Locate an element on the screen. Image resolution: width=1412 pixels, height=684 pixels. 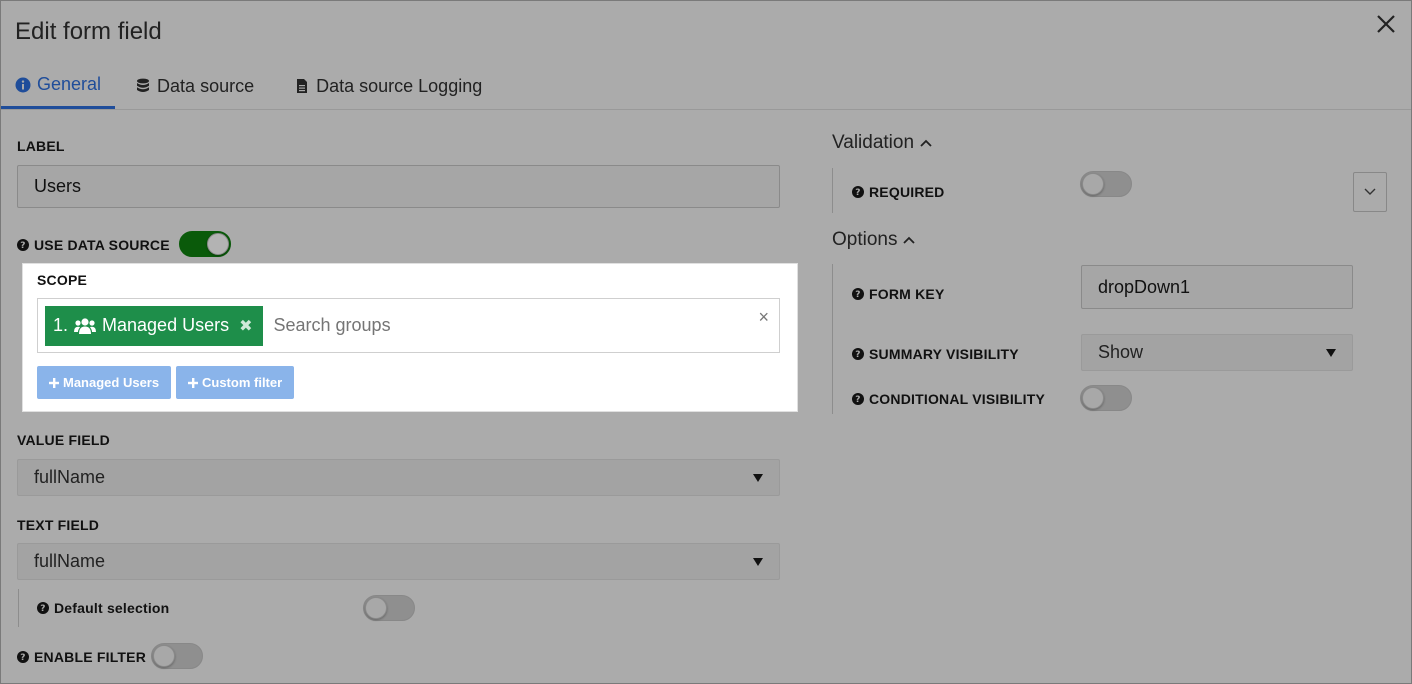
label-caption: LABEL is located at coordinates (41, 146).